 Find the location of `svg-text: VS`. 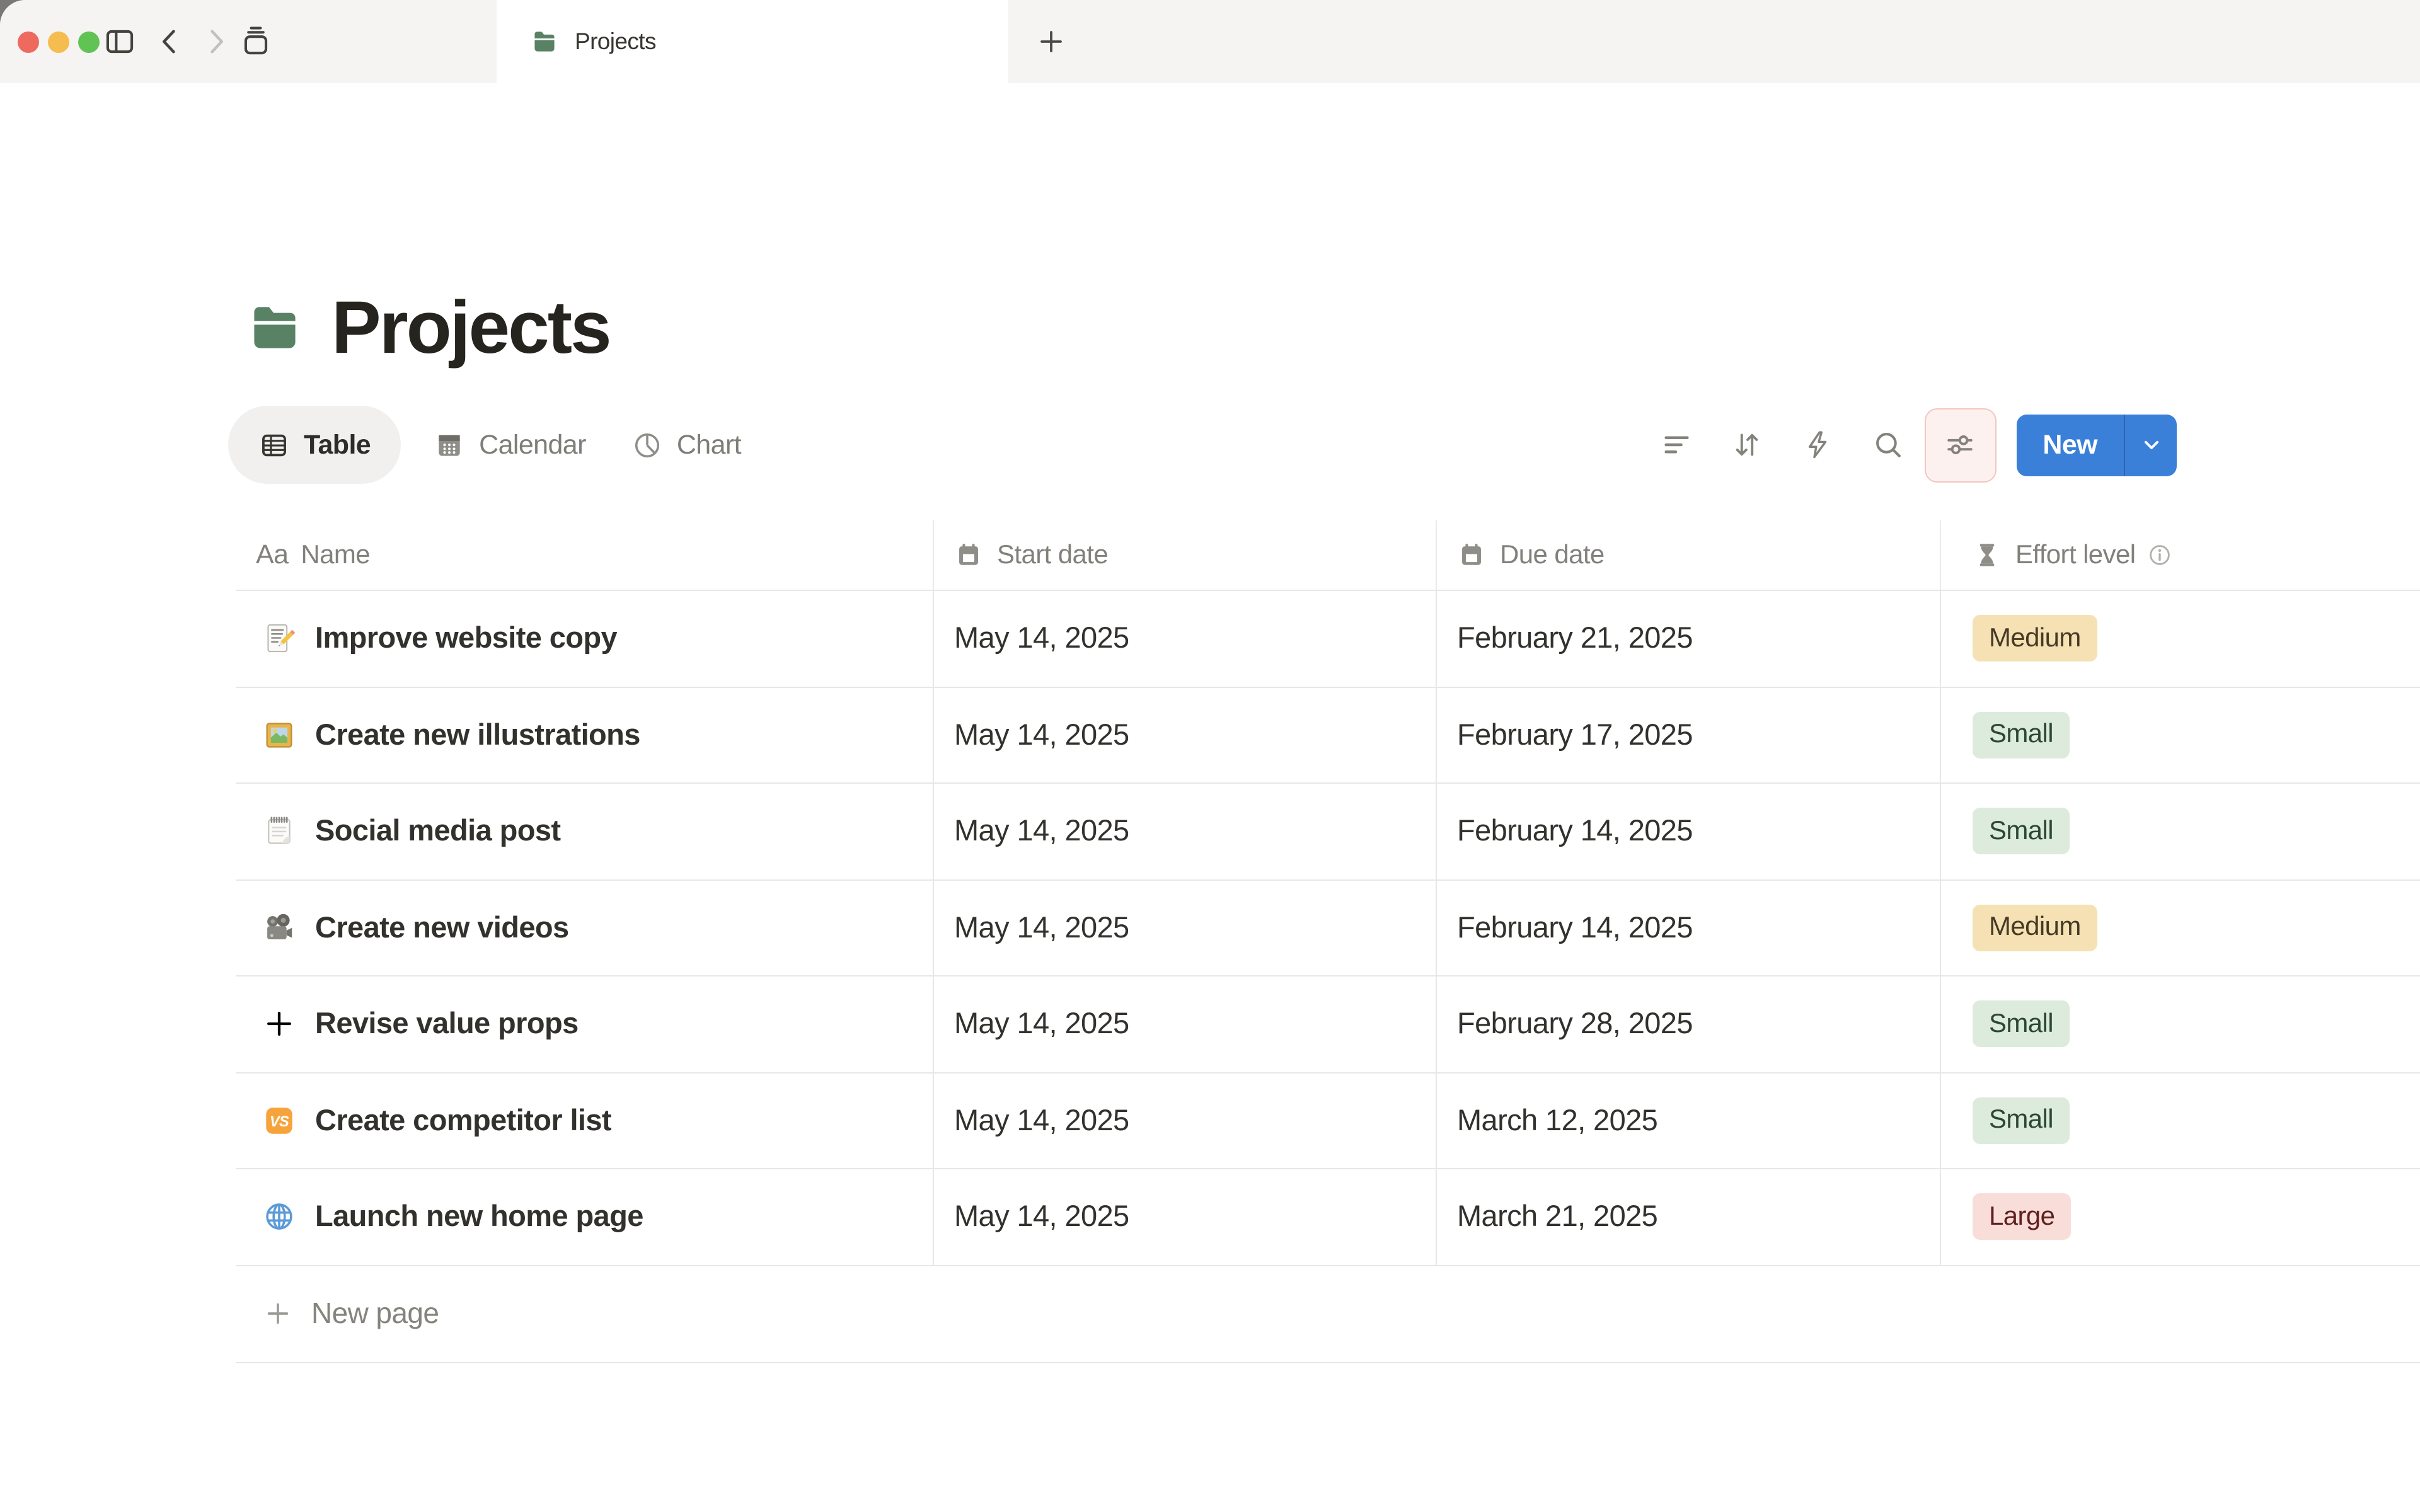

svg-text: VS is located at coordinates (280, 1122).